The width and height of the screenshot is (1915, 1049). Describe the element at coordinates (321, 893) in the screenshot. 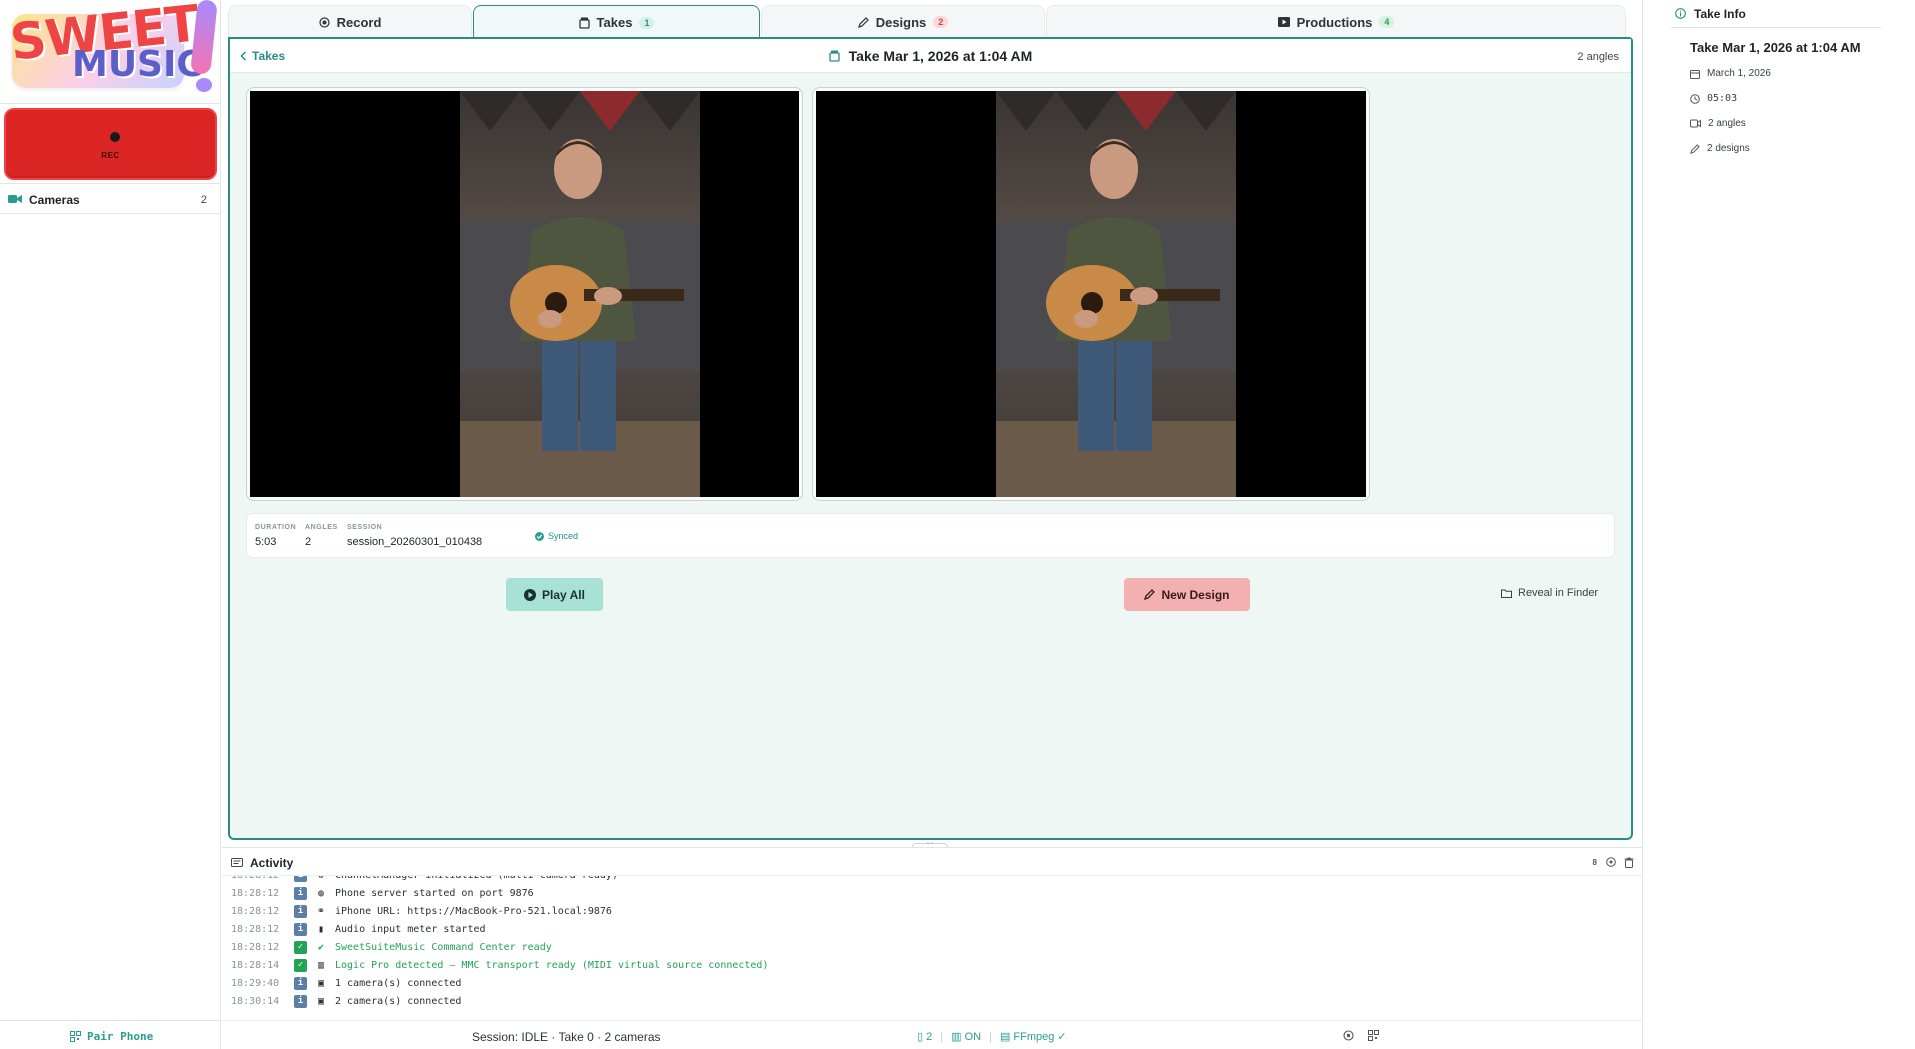

I see `globe-icon: ◍` at that location.